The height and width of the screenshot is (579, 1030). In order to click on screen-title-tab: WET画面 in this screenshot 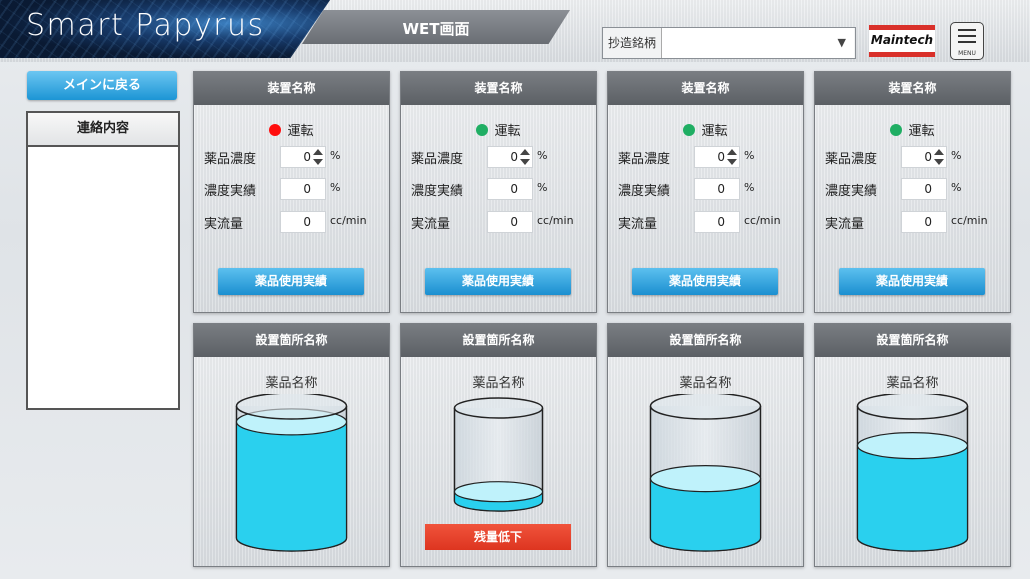, I will do `click(436, 27)`.